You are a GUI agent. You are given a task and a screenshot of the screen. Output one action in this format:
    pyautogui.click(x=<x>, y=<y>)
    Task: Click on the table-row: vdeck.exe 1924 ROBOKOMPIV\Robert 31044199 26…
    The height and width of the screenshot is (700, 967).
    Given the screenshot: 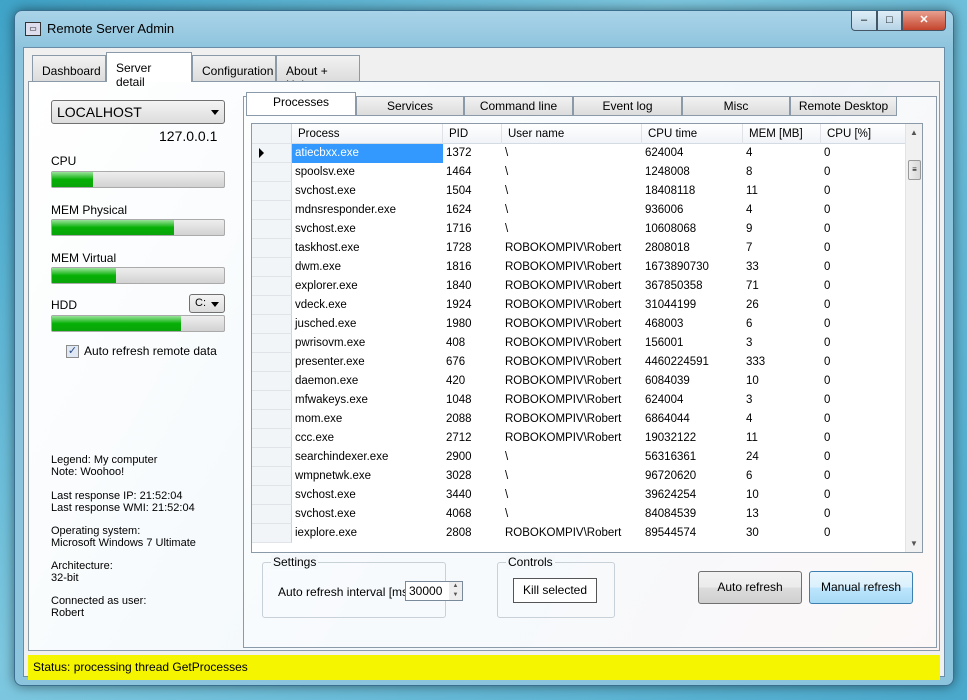 What is the action you would take?
    pyautogui.click(x=579, y=305)
    